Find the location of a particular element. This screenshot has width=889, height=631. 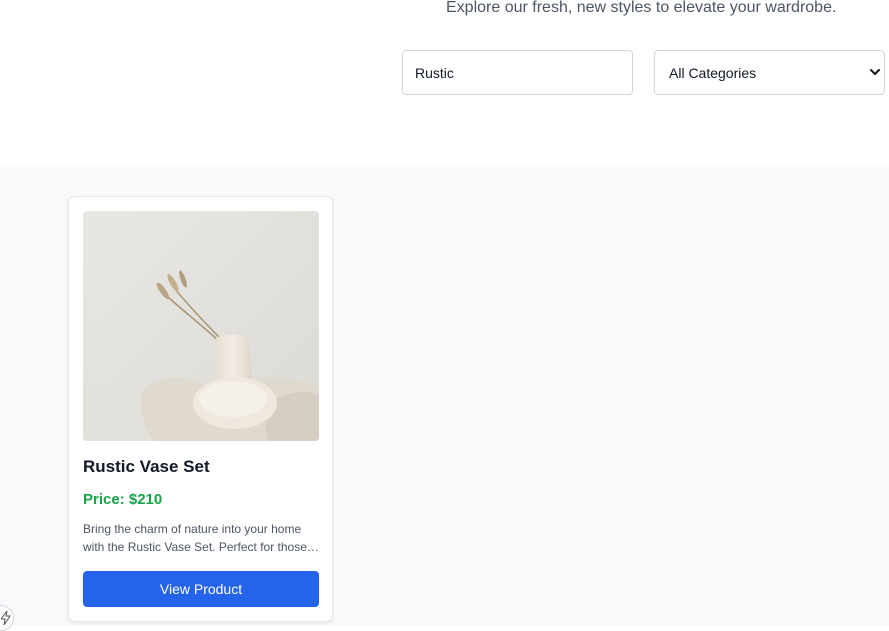

category-select: All Categories is located at coordinates (769, 72).